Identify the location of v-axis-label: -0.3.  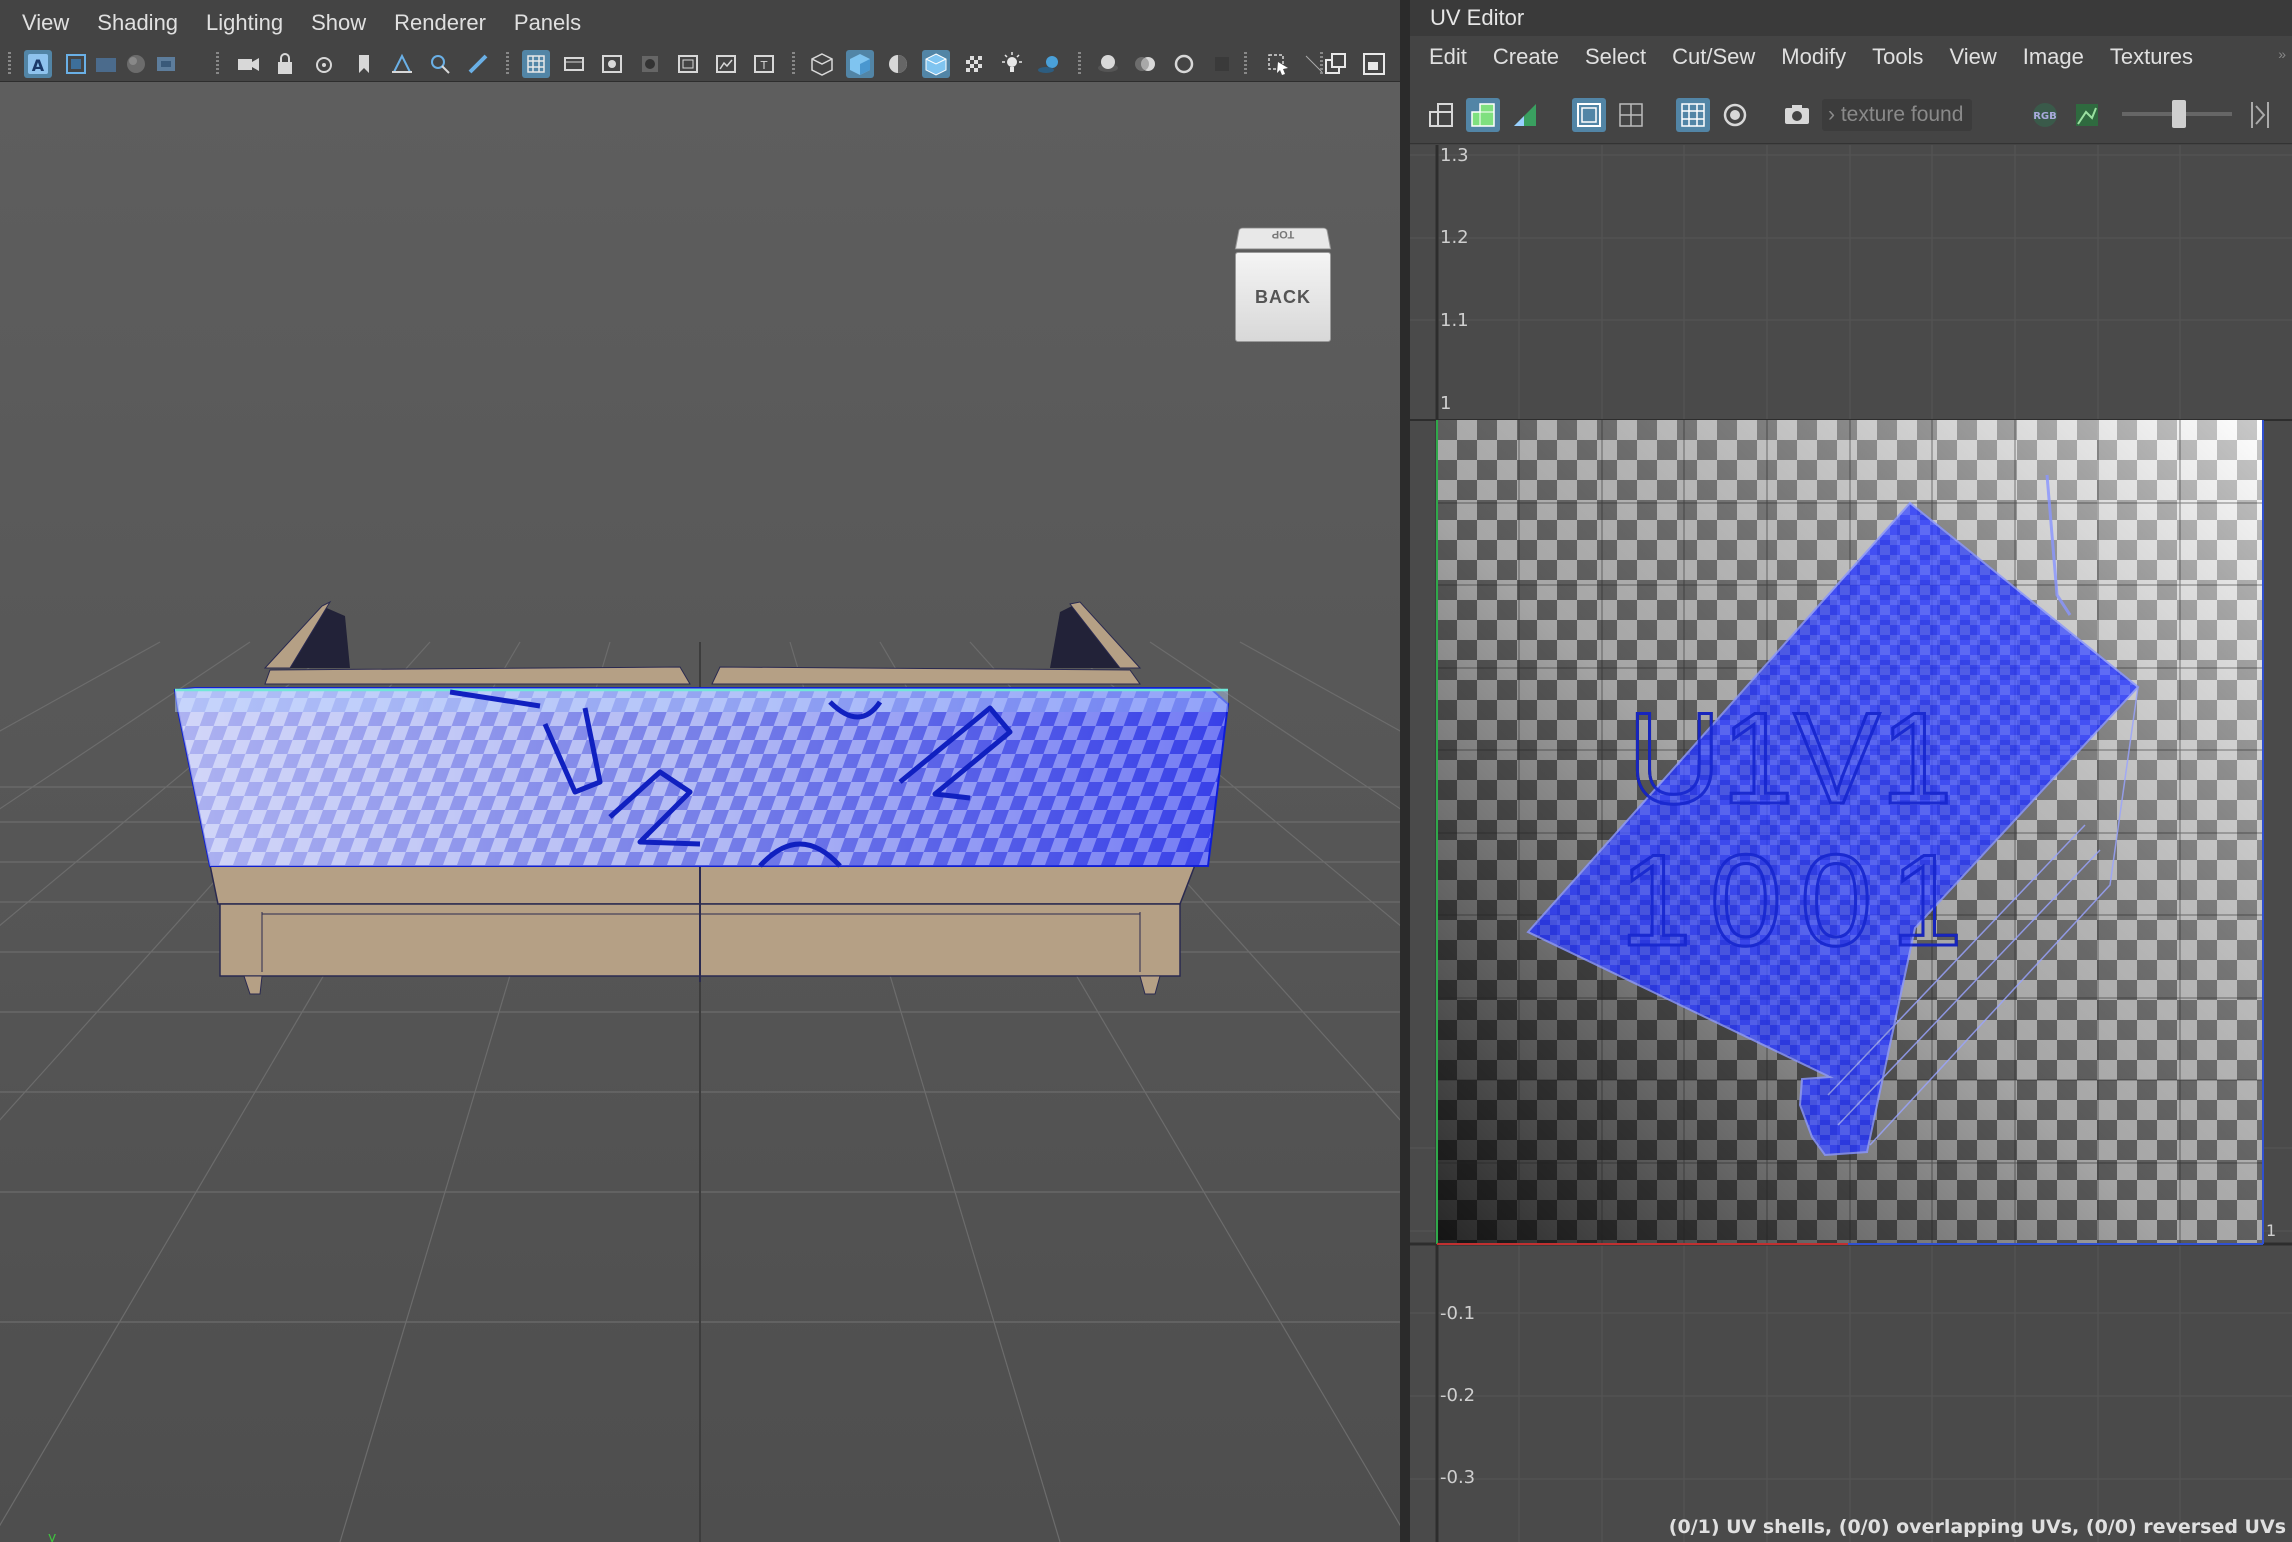
(1458, 1477).